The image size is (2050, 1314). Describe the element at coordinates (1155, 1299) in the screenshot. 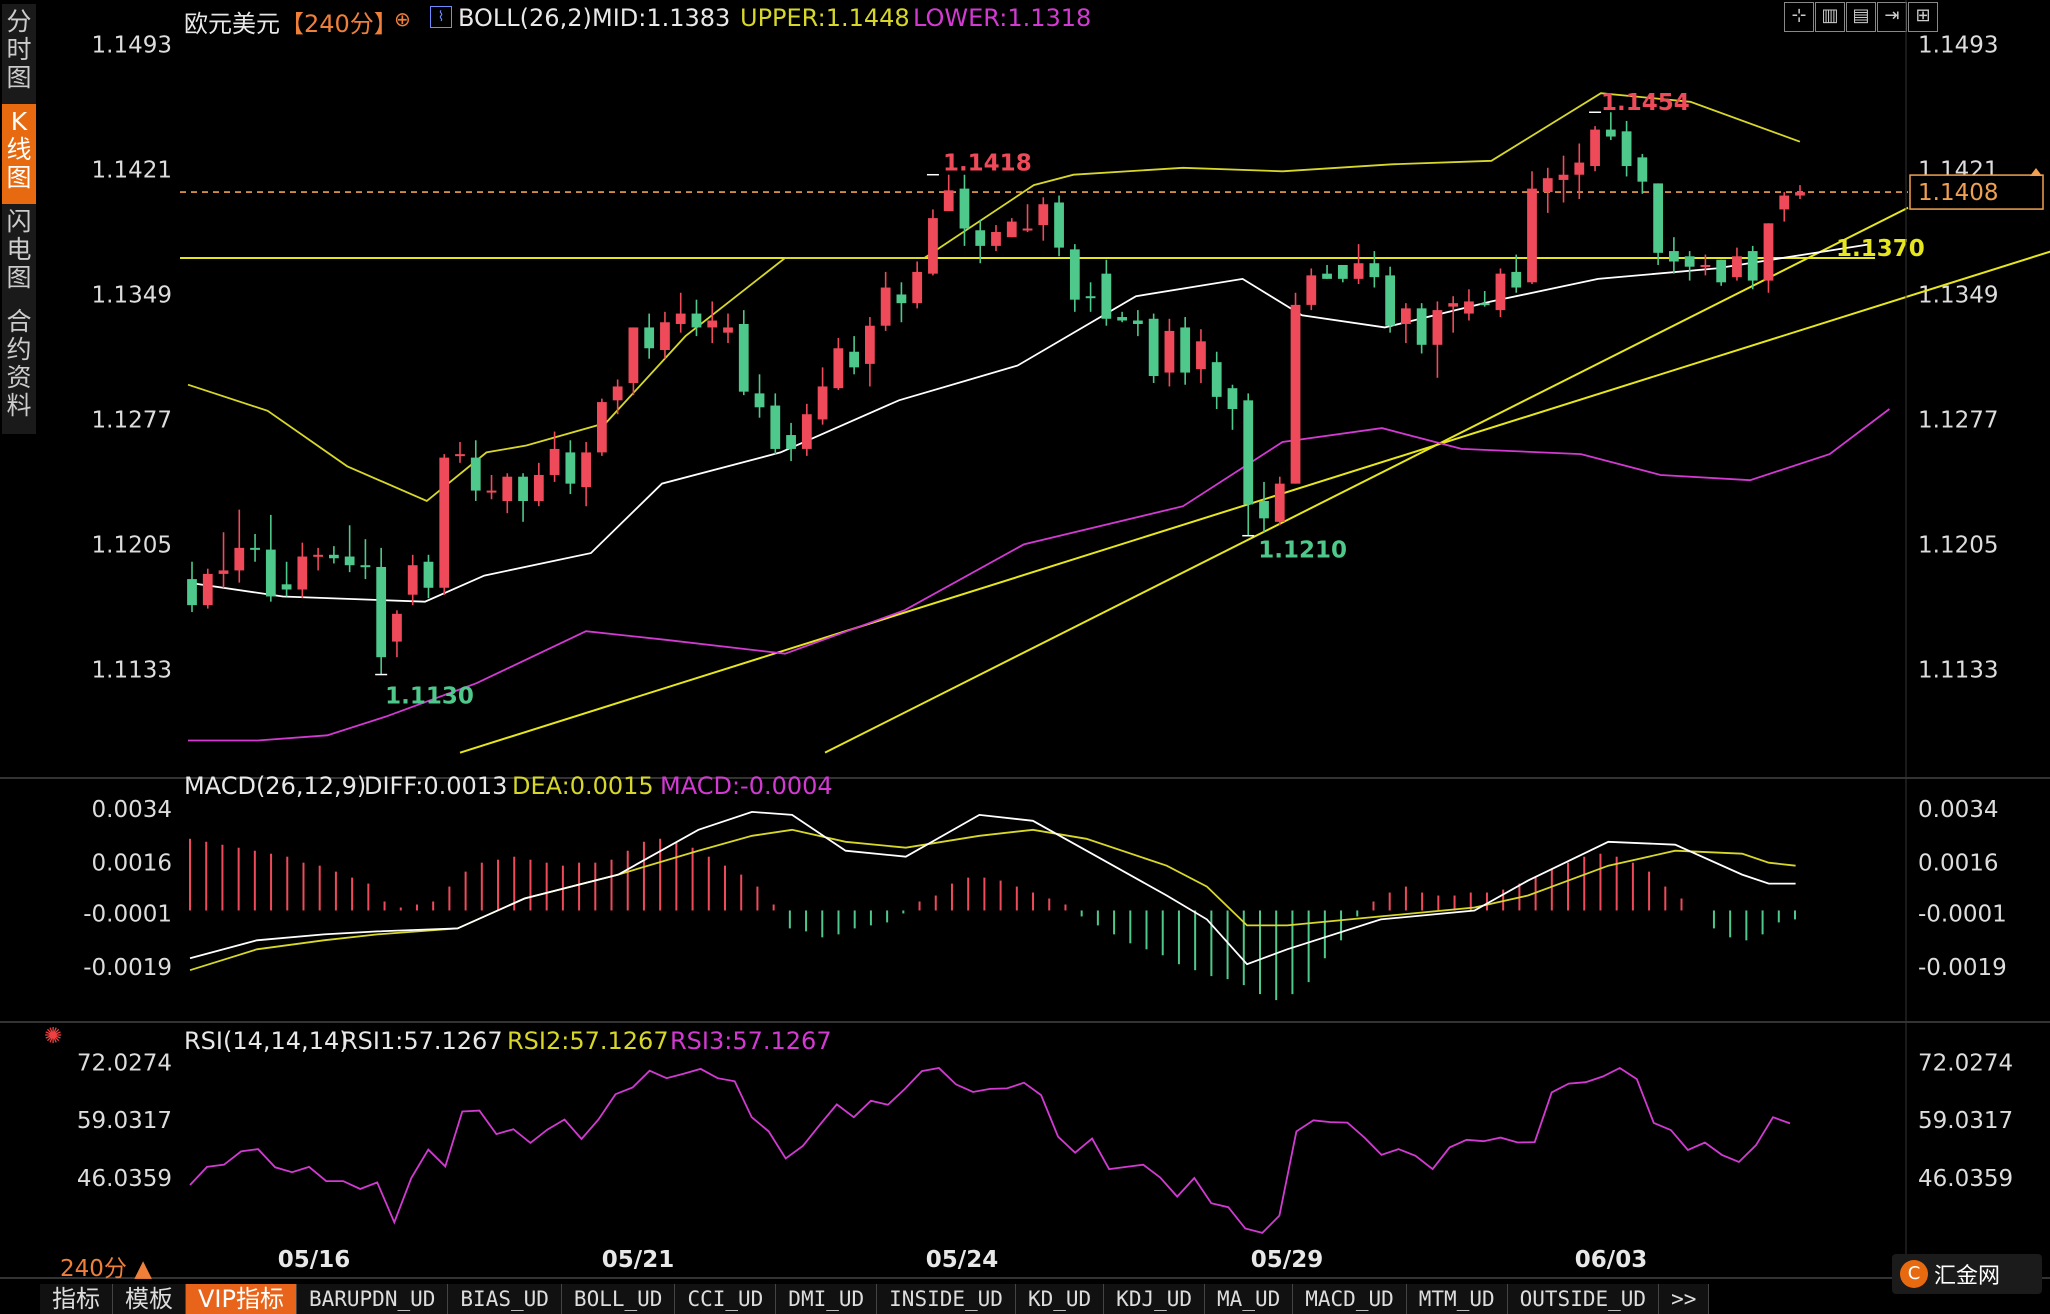

I see `indicator-tab-10: KDJ_UD` at that location.